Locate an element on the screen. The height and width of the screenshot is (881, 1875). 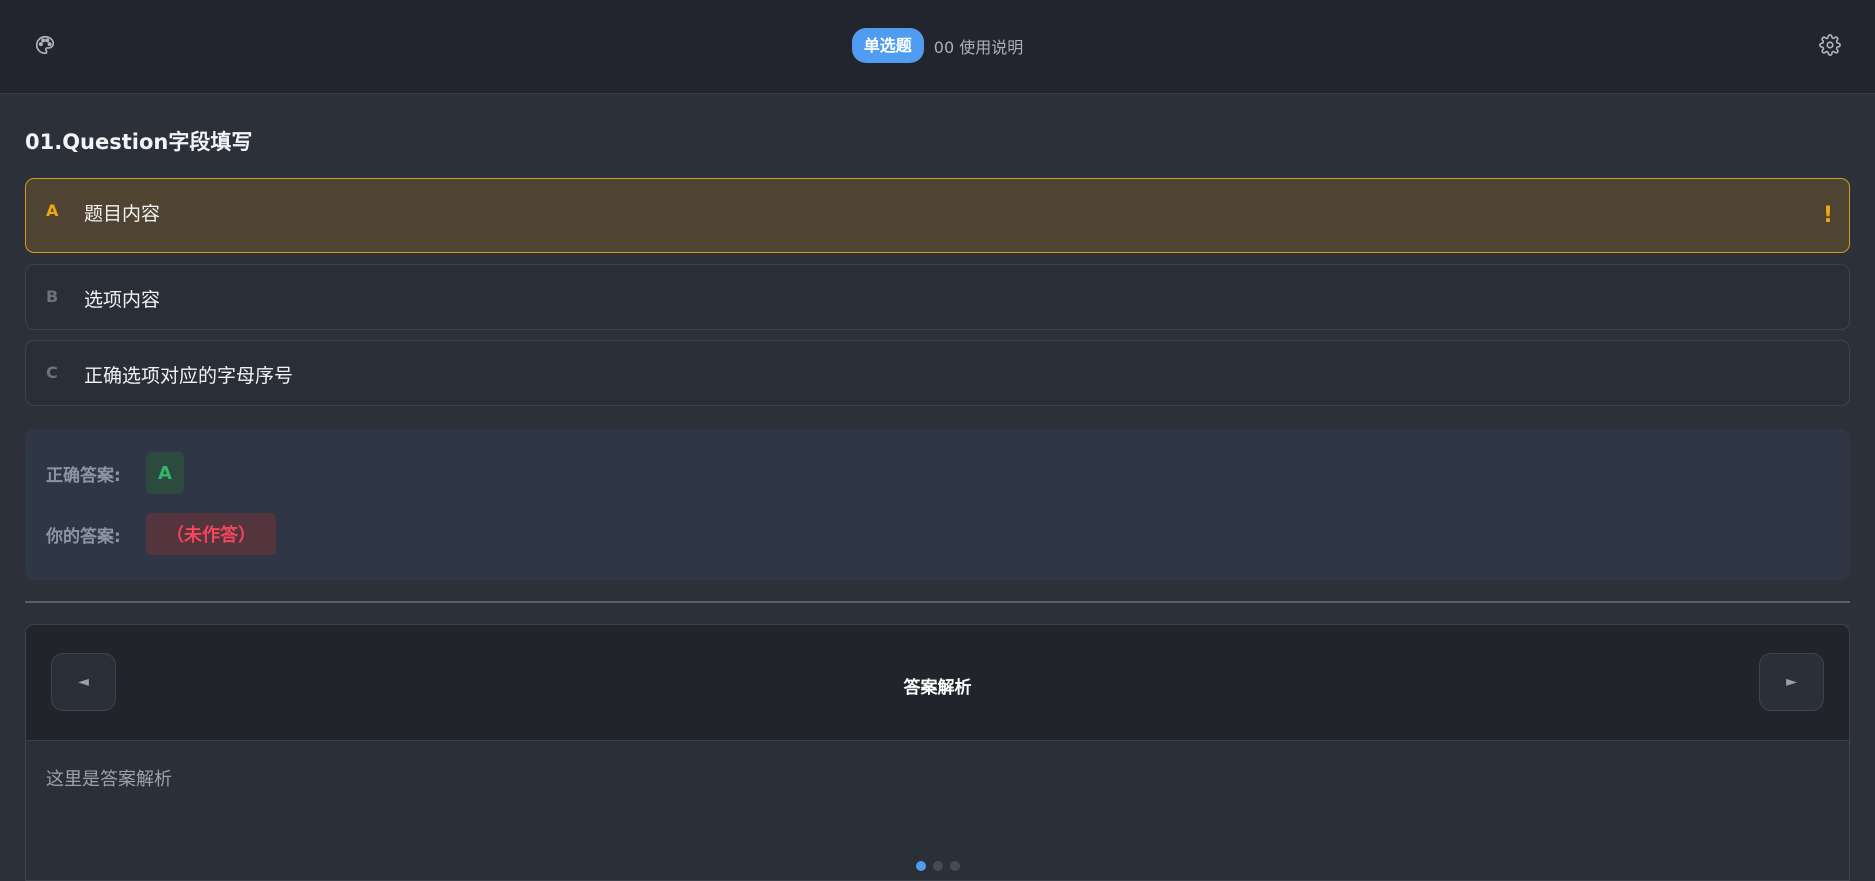
correct-answer-row: 正确答案: A is located at coordinates (115, 473).